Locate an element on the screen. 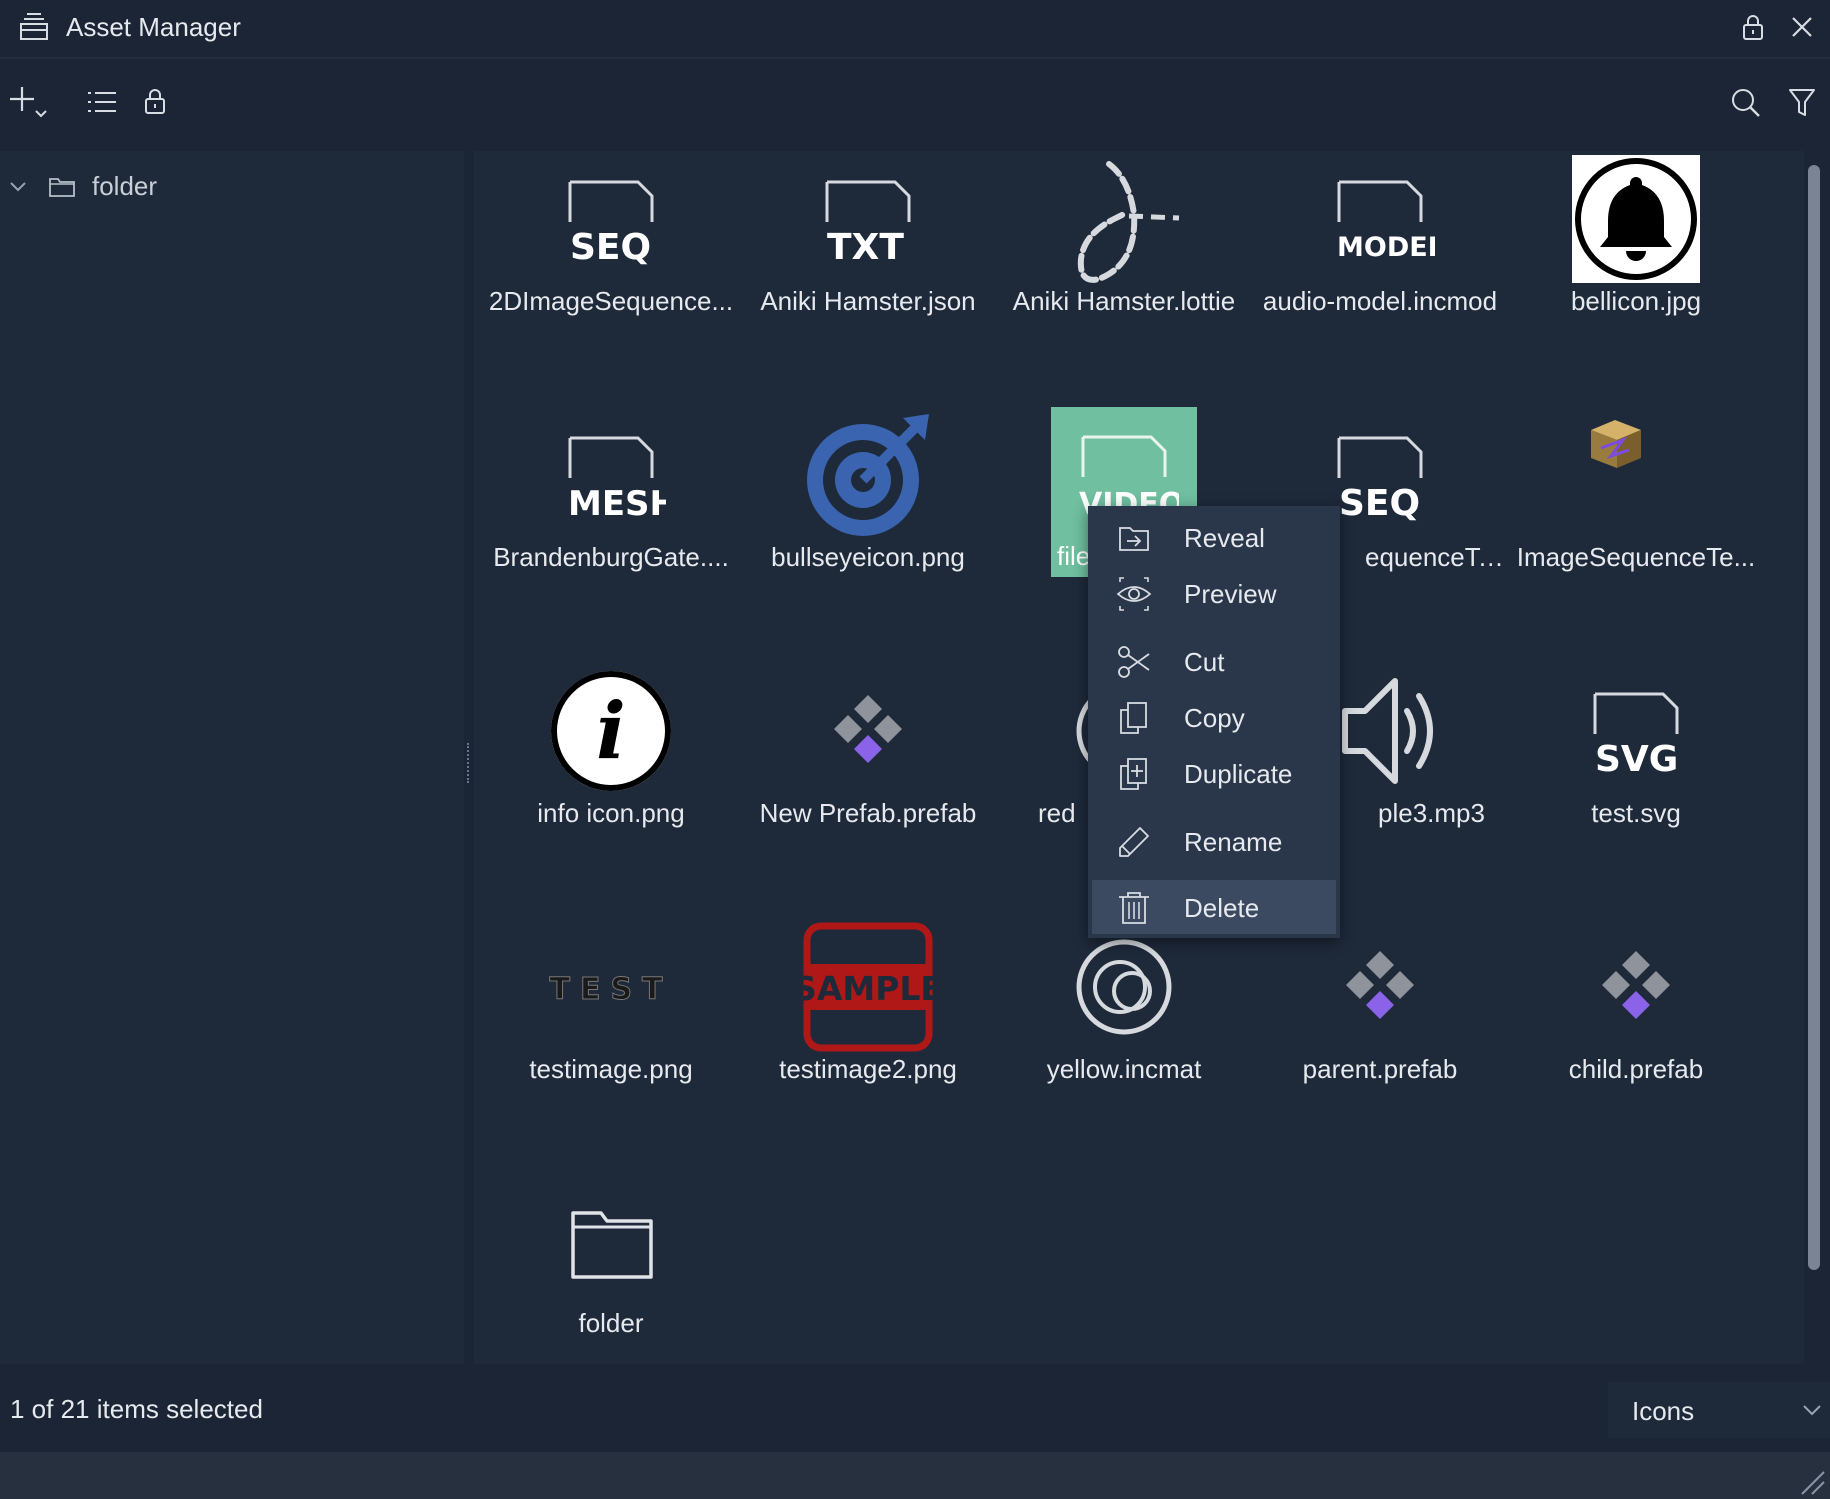 This screenshot has height=1499, width=1830. asset-item: New Prefab.prefab is located at coordinates (868, 763).